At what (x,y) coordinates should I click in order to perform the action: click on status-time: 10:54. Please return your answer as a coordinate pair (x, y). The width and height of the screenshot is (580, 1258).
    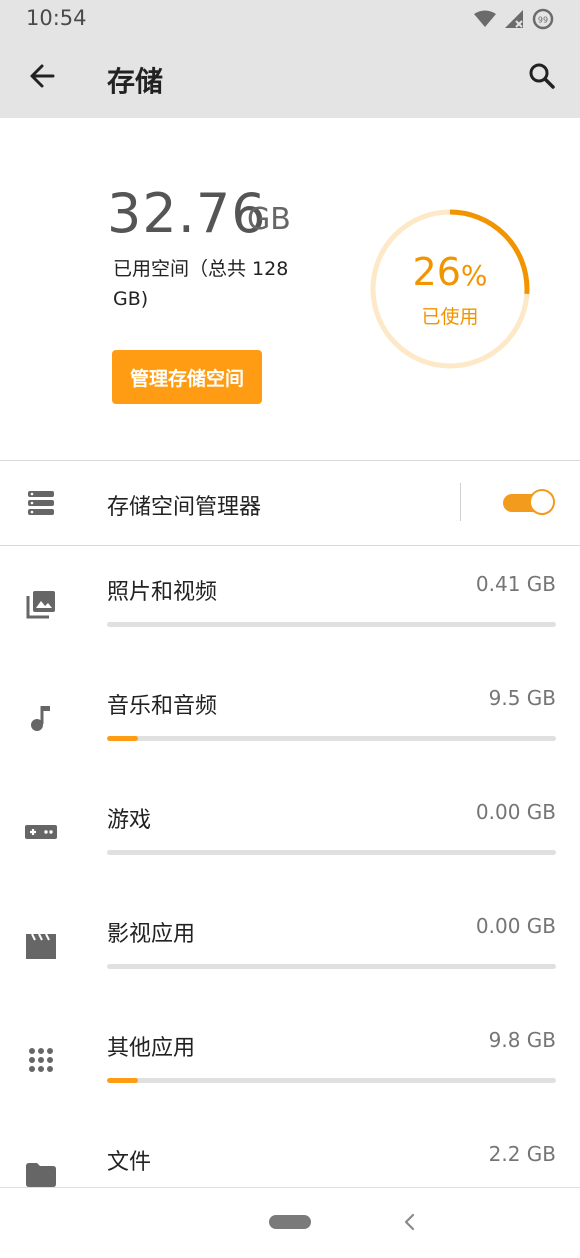
    Looking at the image, I should click on (56, 18).